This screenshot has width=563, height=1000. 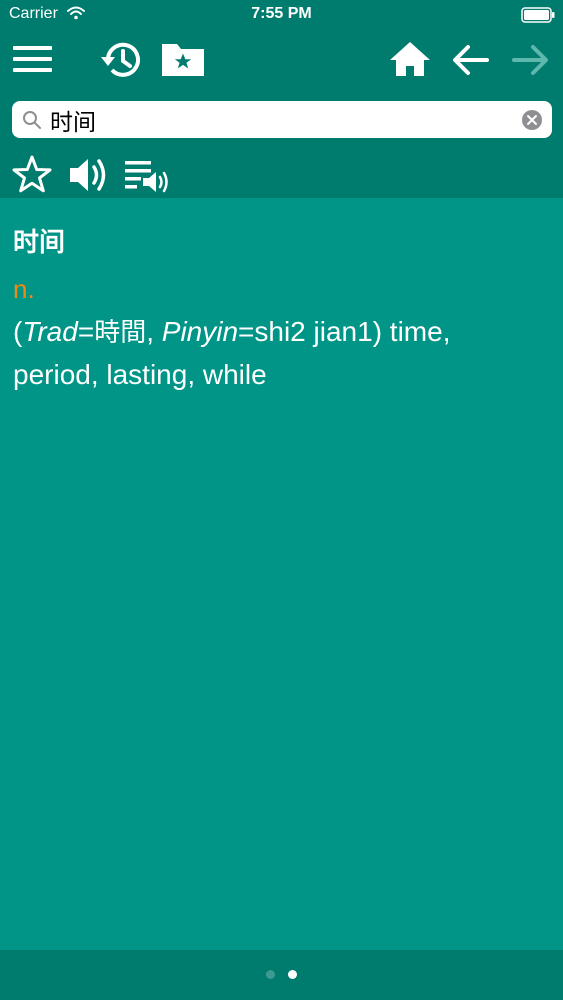 I want to click on traditional-form: 時間, so click(x=120, y=333).